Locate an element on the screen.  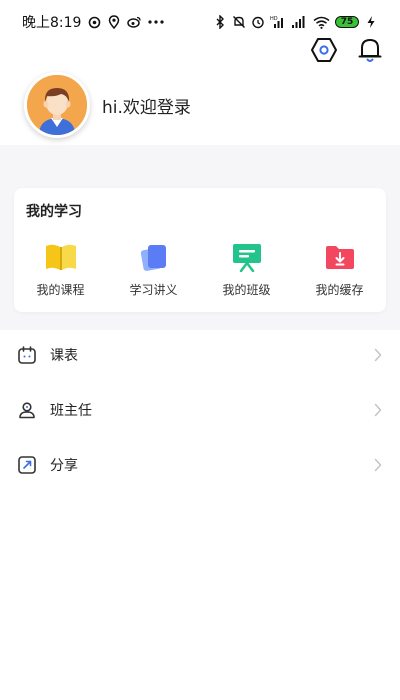
settings-hexagon-icon is located at coordinates (324, 50).